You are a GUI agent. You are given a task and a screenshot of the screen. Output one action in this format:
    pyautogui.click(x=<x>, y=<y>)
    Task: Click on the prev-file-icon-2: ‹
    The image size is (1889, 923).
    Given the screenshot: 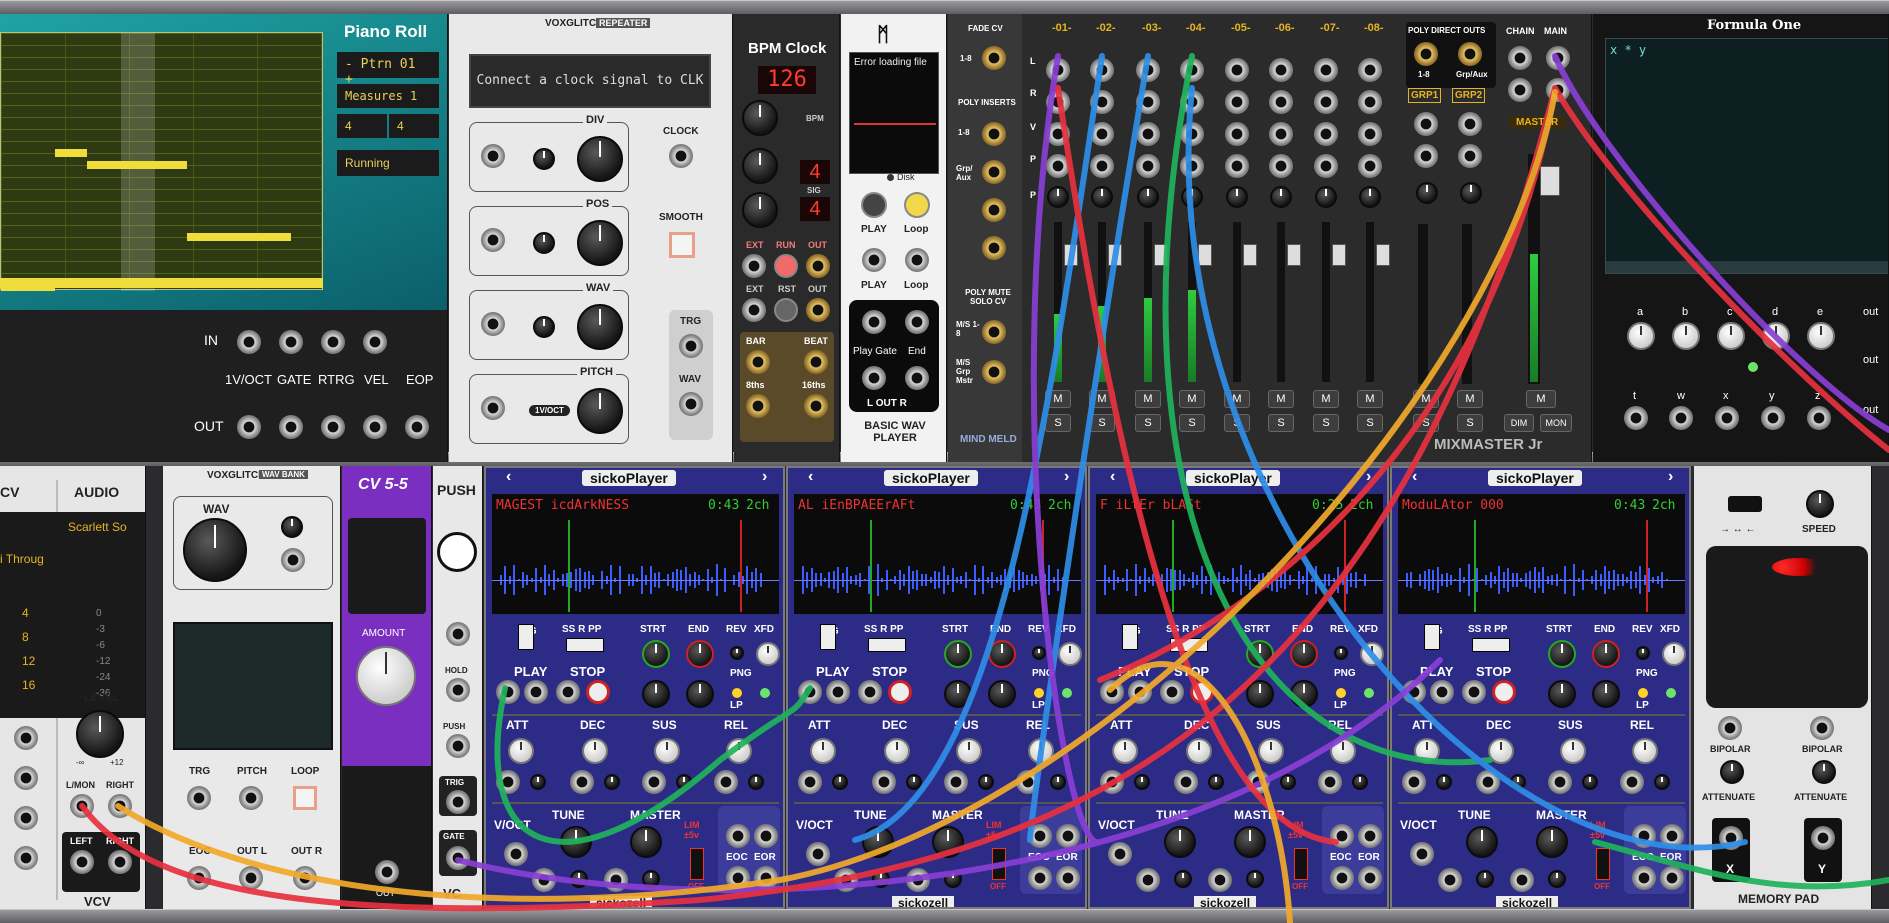 What is the action you would take?
    pyautogui.click(x=810, y=477)
    